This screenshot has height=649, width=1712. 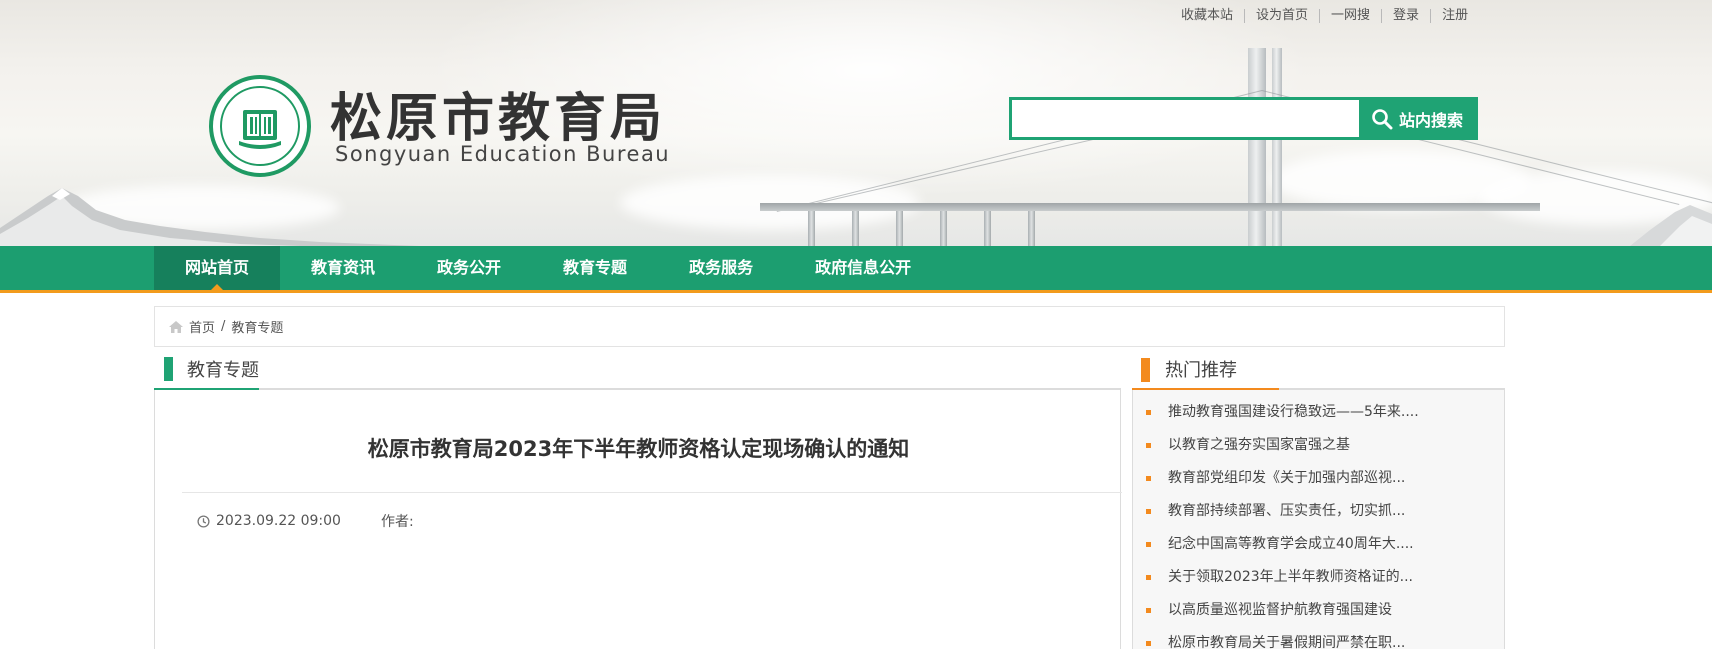 What do you see at coordinates (1319, 445) in the screenshot?
I see `list-item: 以教育之强夯实国家富强之基` at bounding box center [1319, 445].